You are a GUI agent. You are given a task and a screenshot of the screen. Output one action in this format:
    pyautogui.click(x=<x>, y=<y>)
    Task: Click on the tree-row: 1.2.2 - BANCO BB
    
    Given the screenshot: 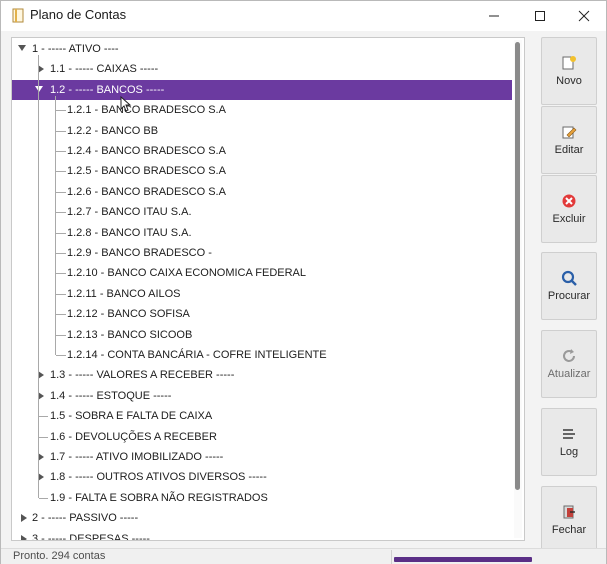 What is the action you would take?
    pyautogui.click(x=262, y=131)
    